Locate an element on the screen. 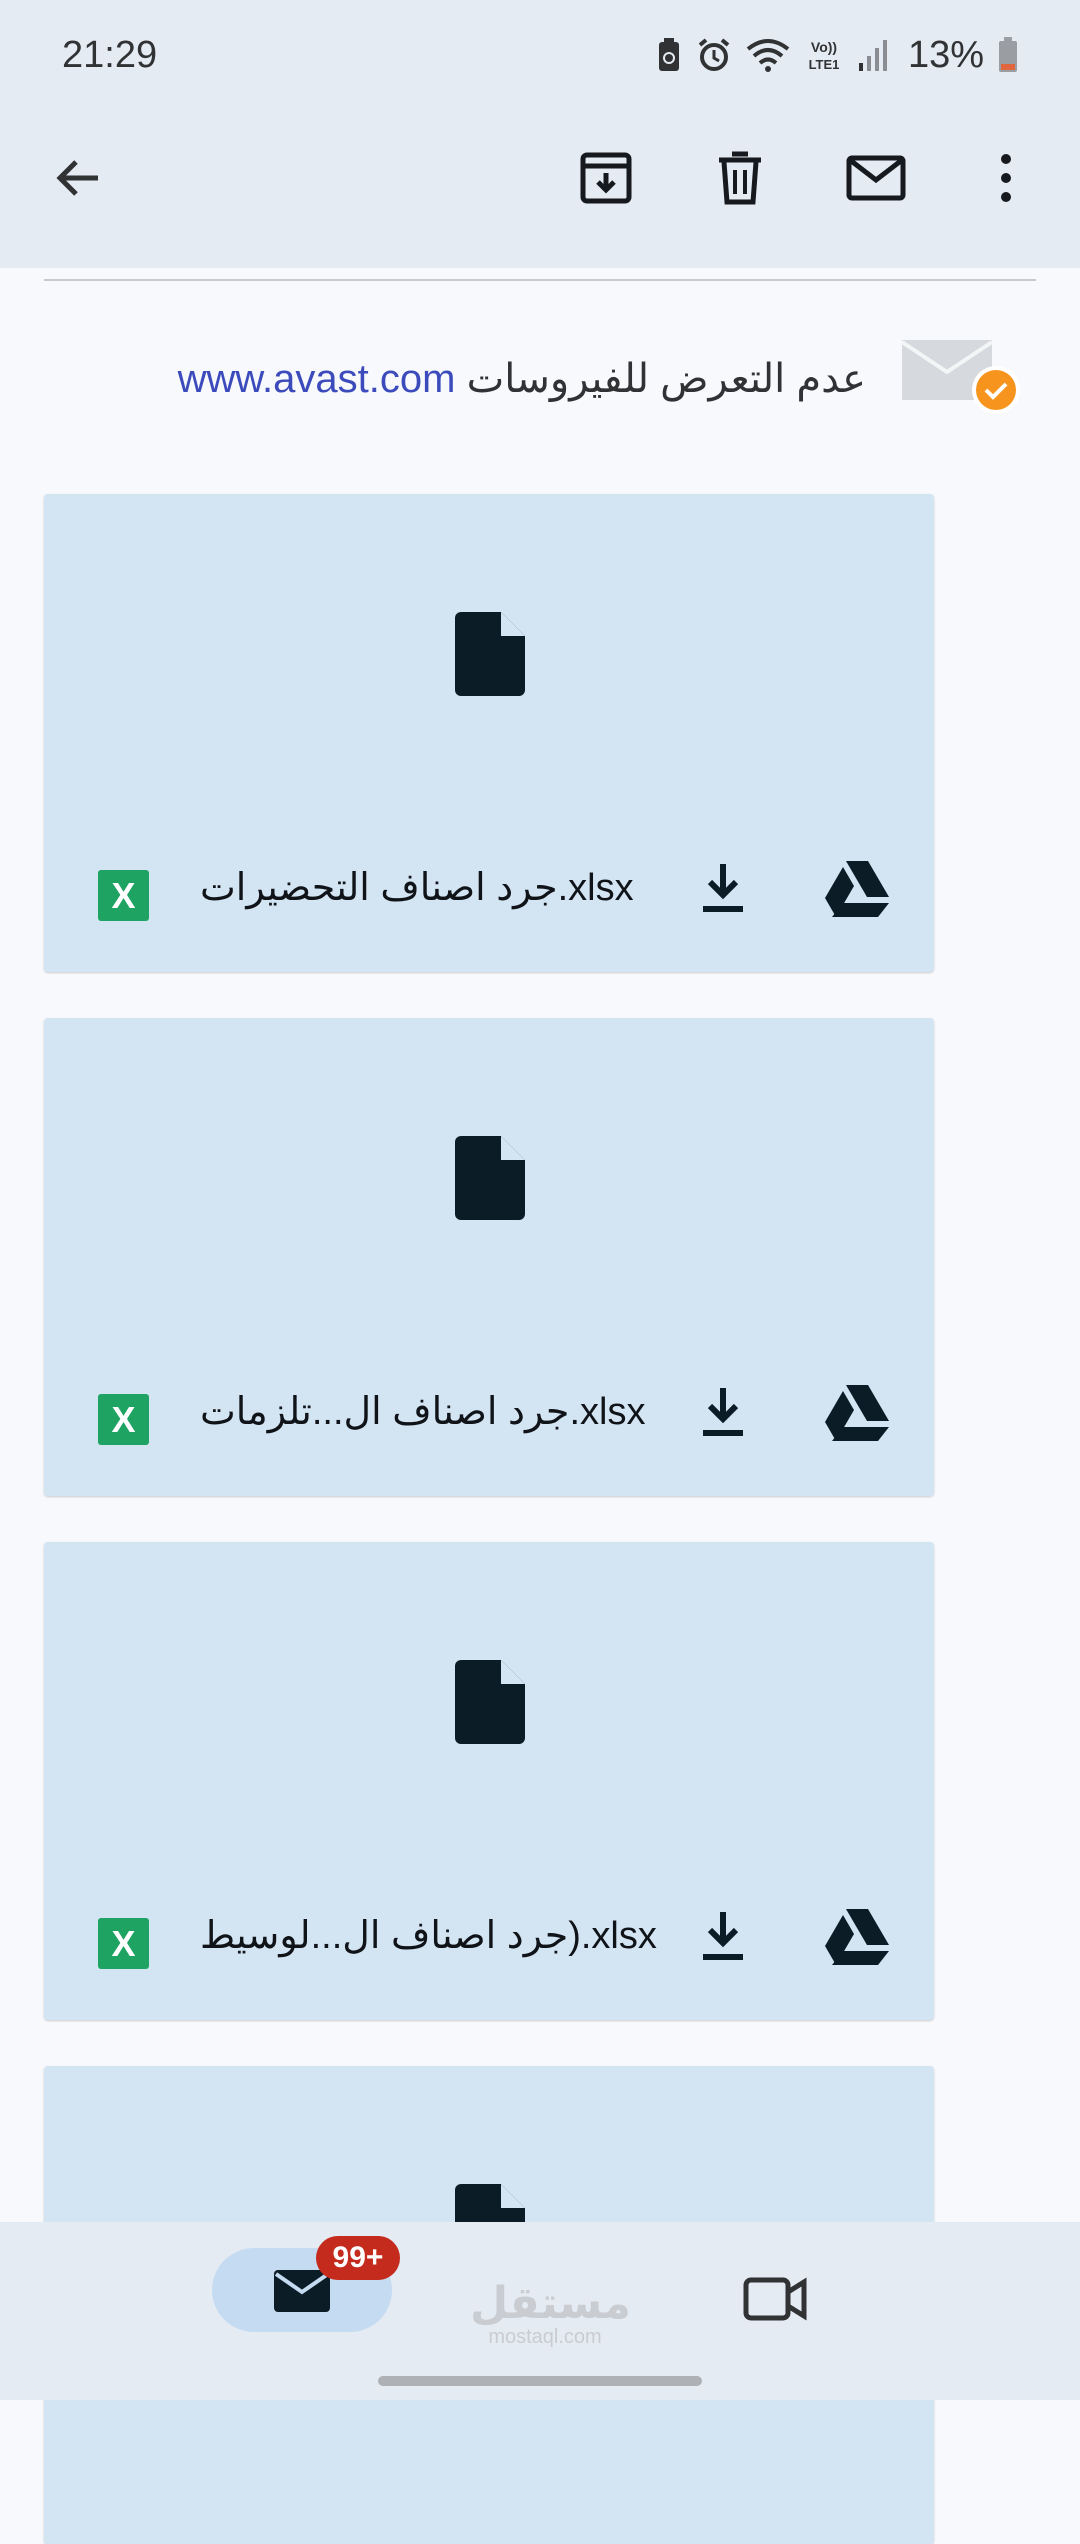  watermark-url: mostaql.com is located at coordinates (545, 2337).